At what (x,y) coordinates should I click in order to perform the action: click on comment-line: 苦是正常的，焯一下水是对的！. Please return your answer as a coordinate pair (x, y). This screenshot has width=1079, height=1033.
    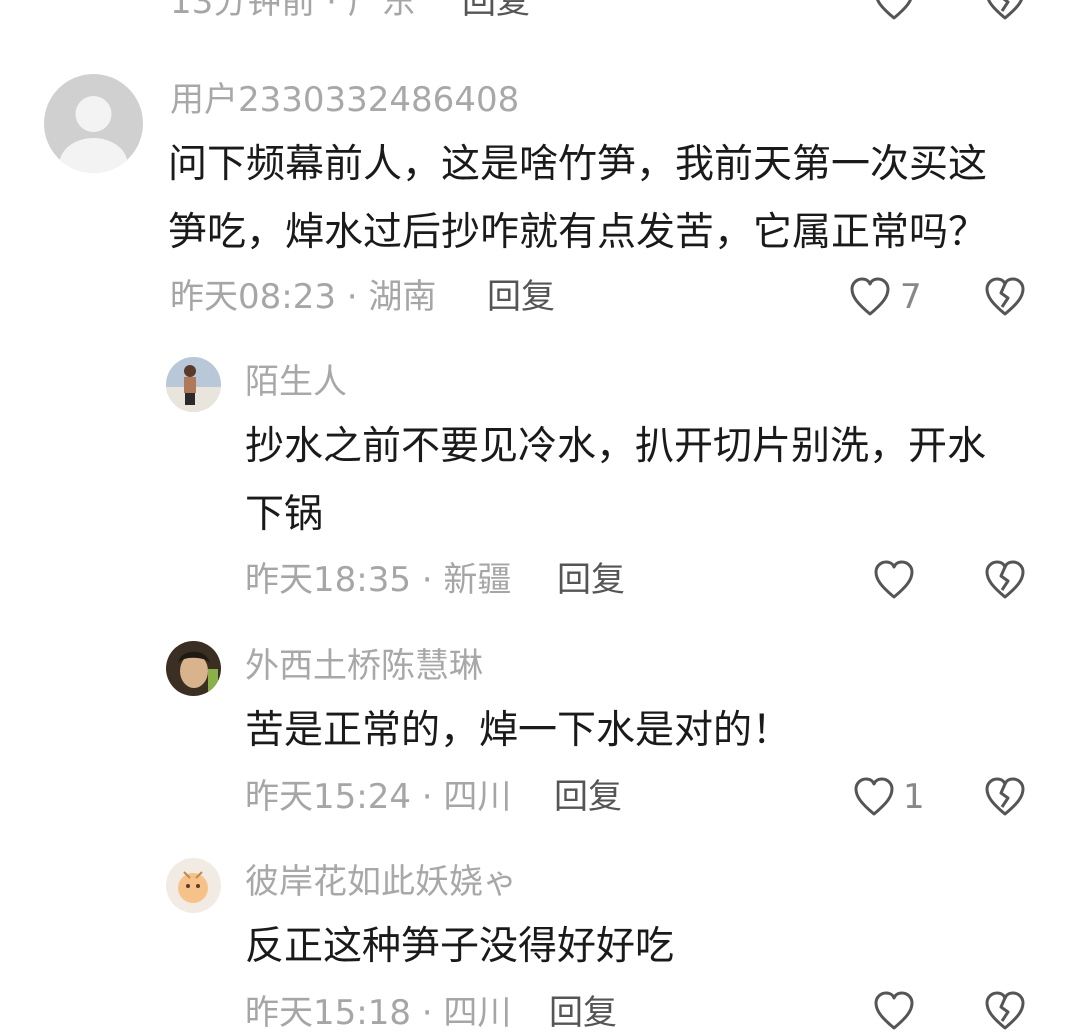
    Looking at the image, I should click on (518, 730).